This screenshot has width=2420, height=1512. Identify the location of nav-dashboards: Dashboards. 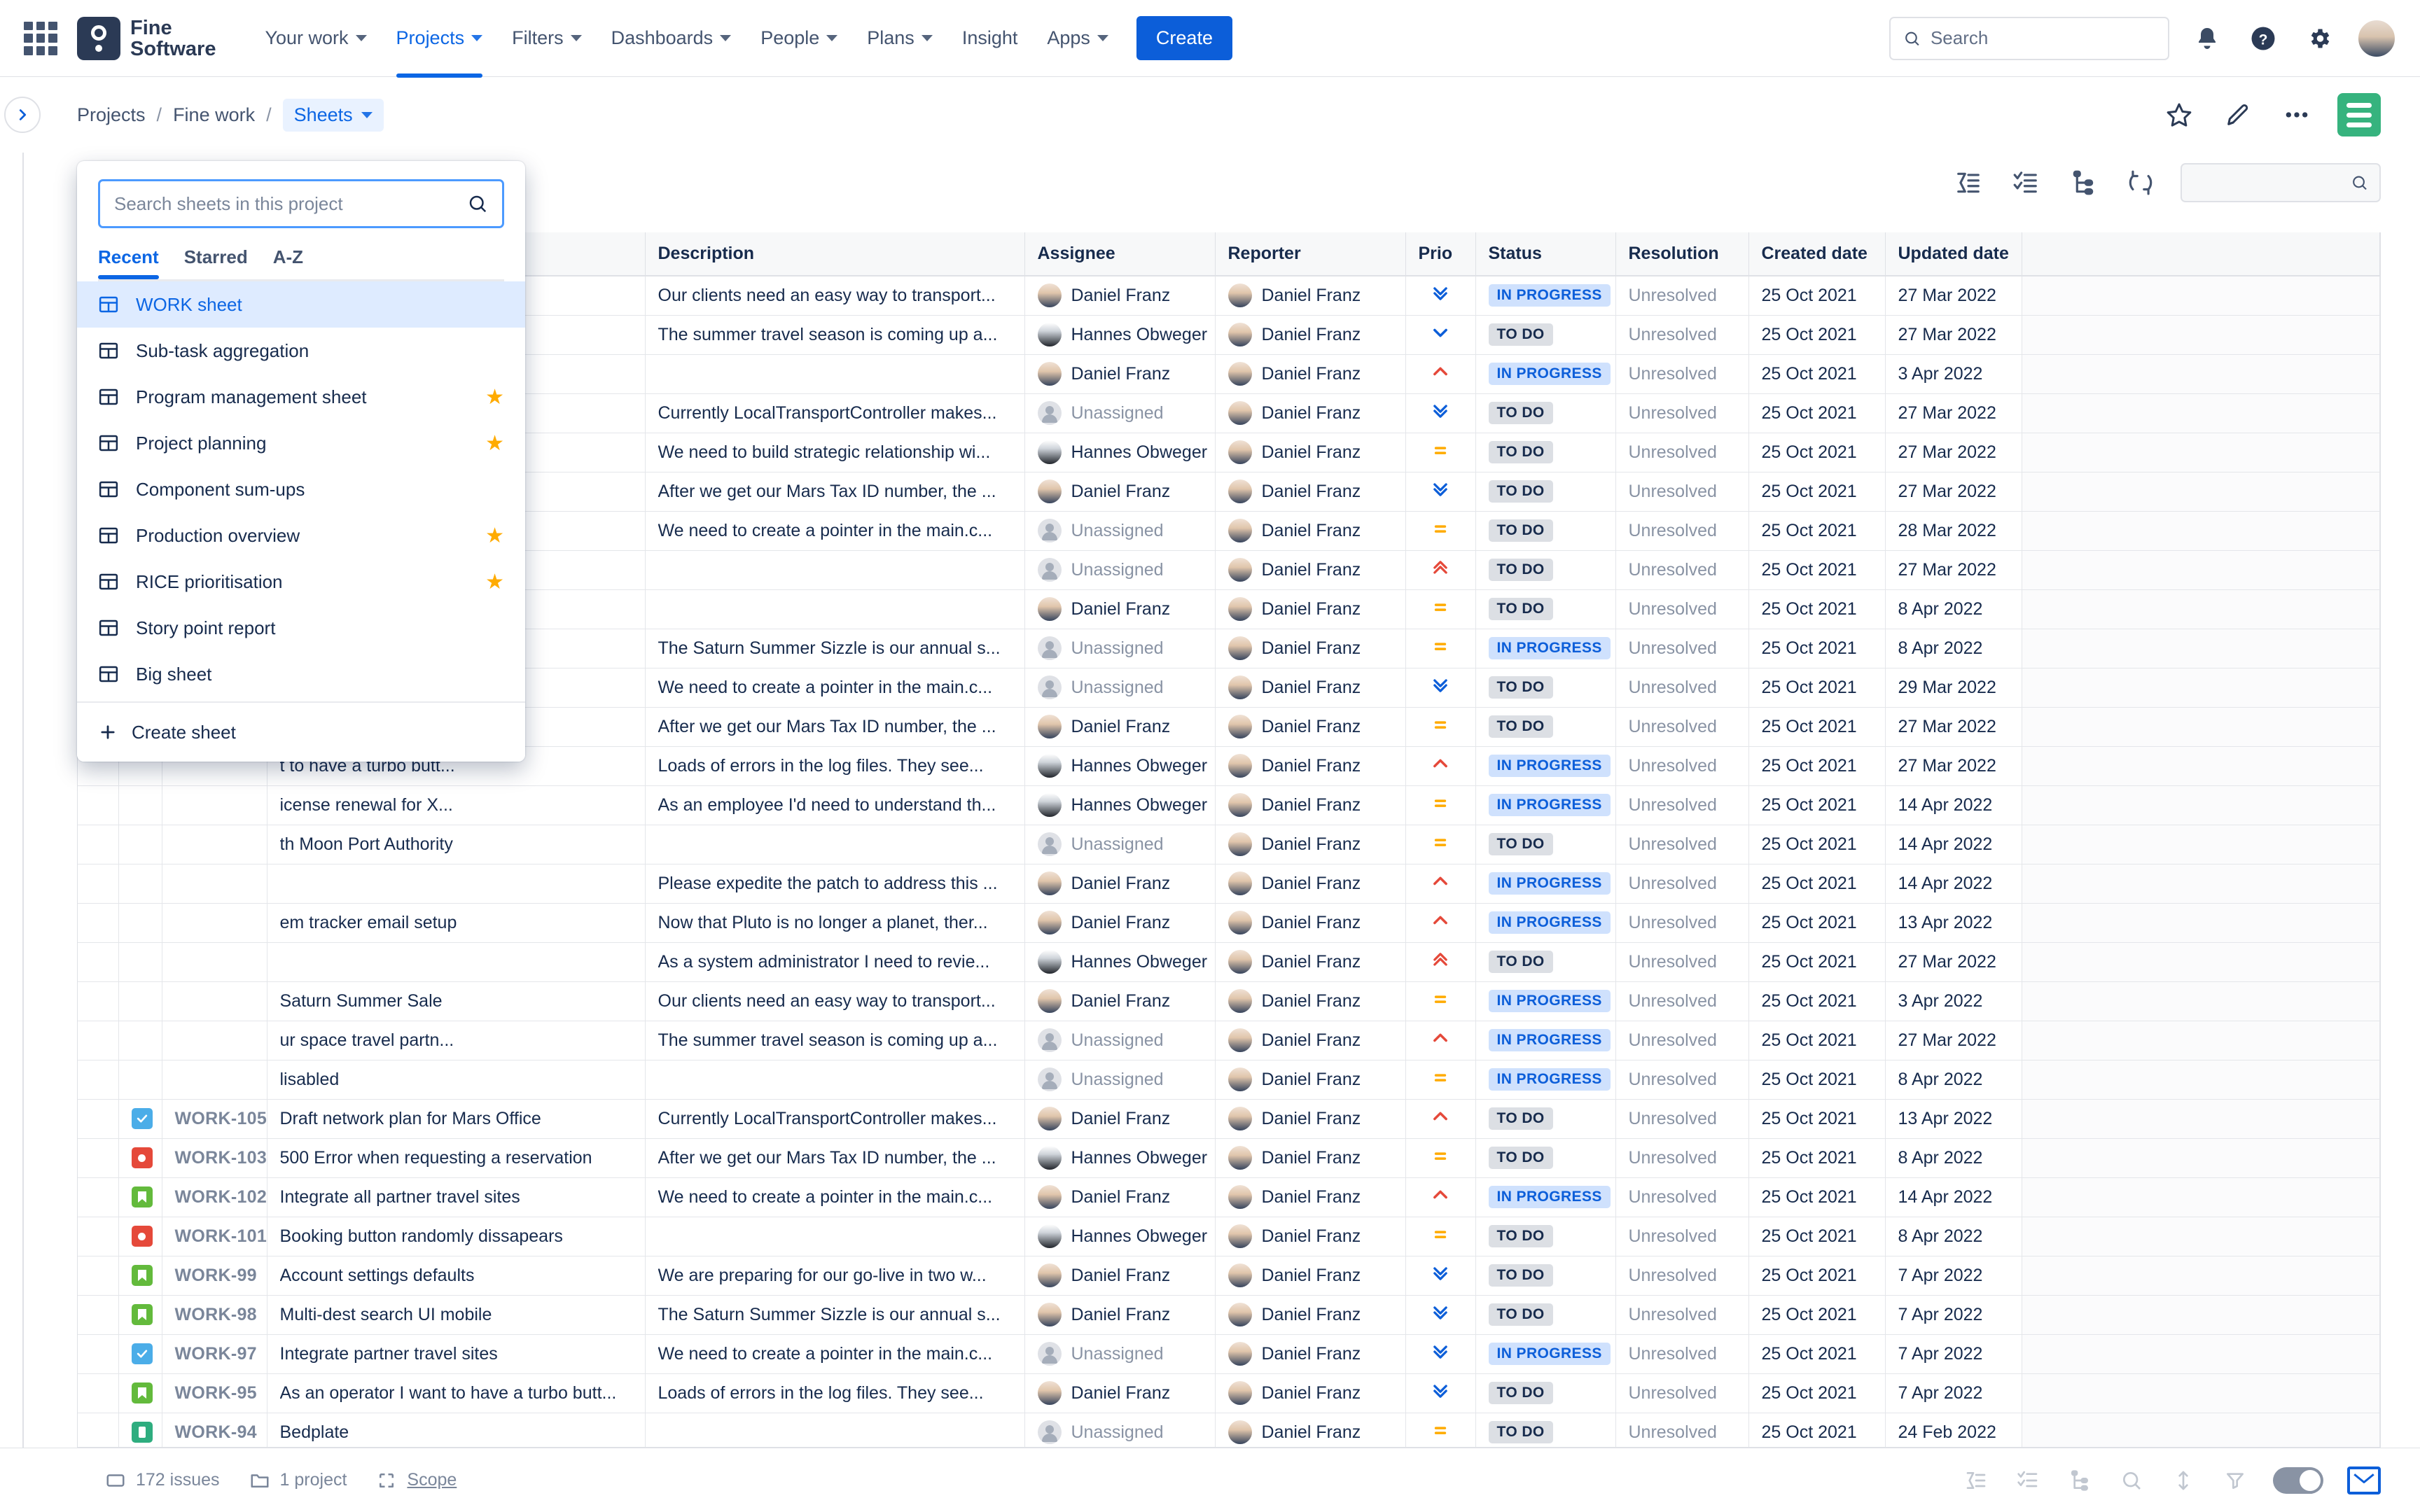
(671, 38).